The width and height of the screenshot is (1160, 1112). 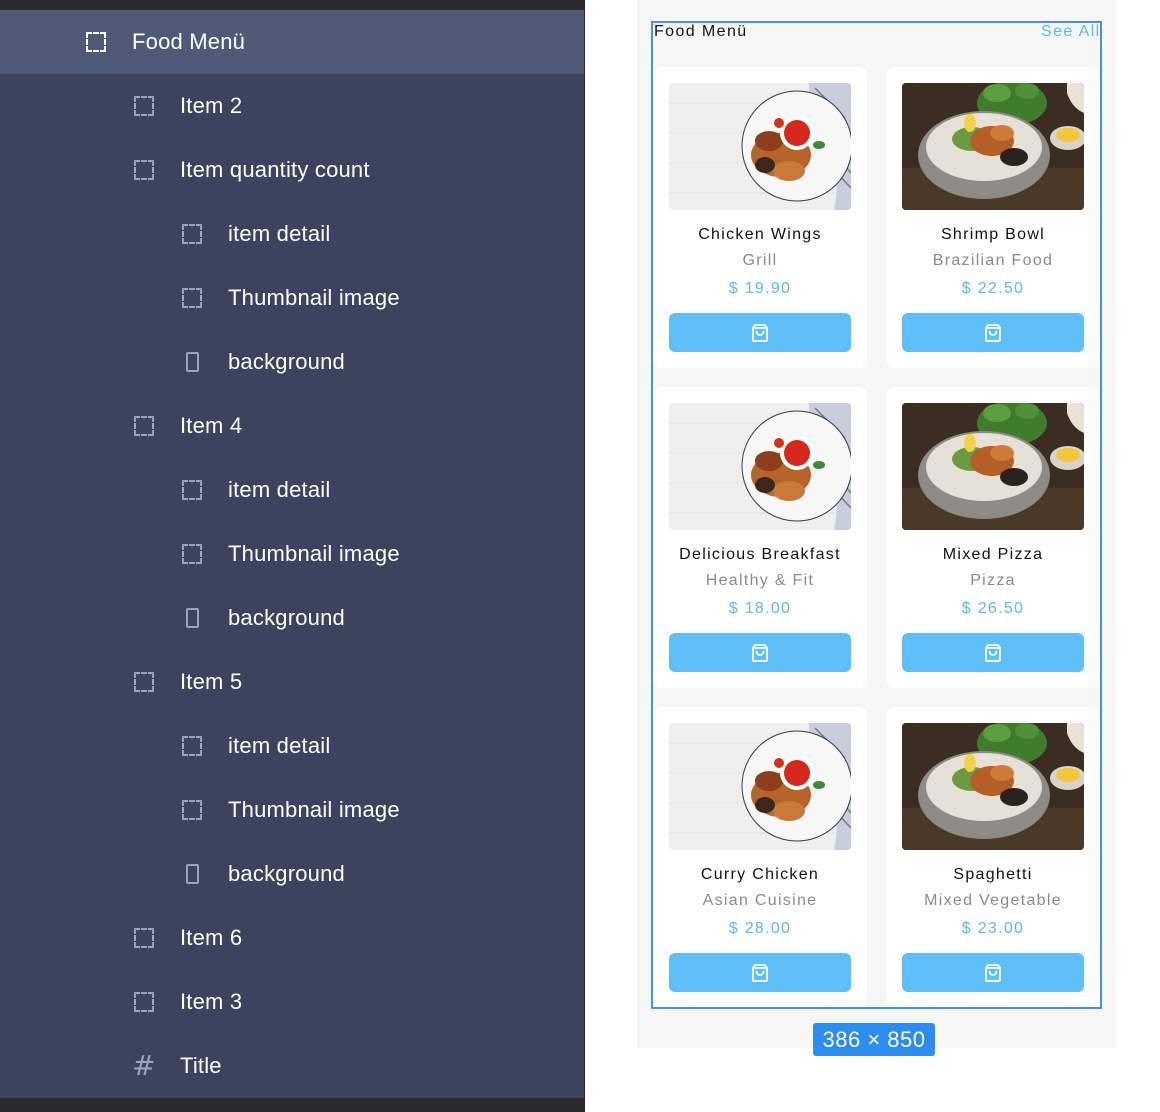 What do you see at coordinates (292, 682) in the screenshot?
I see `layer-item-5: Item 5` at bounding box center [292, 682].